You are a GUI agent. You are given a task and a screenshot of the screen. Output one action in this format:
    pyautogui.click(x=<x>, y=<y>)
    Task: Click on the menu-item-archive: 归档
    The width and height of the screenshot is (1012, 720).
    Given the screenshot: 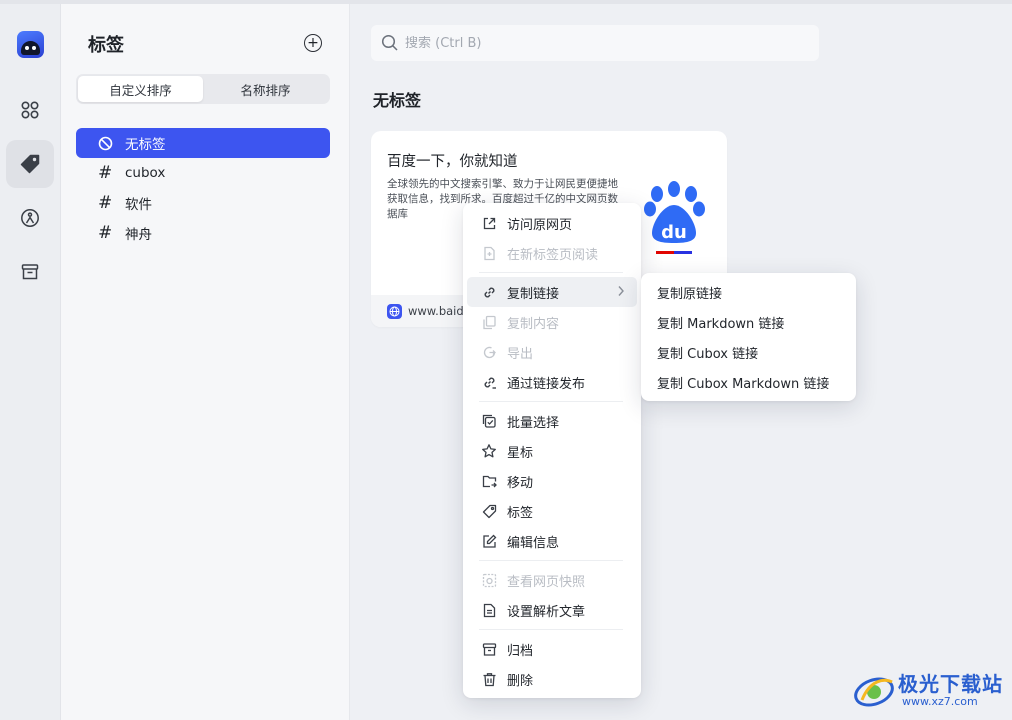 What is the action you would take?
    pyautogui.click(x=552, y=649)
    